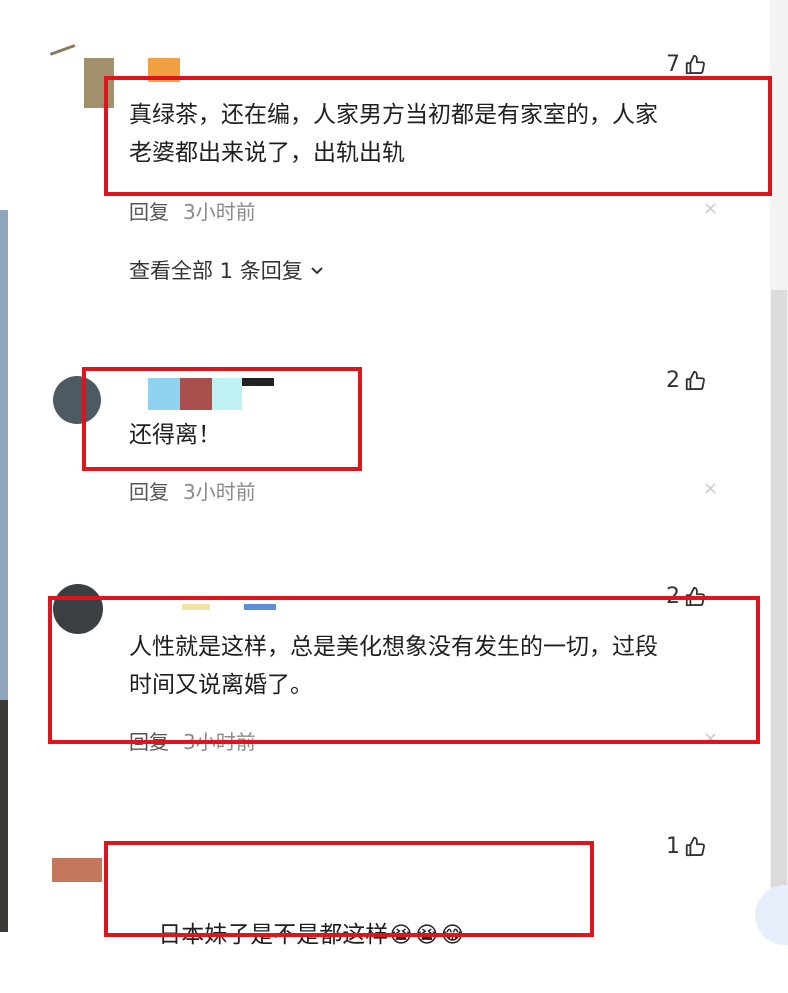 Image resolution: width=788 pixels, height=993 pixels. What do you see at coordinates (216, 271) in the screenshot?
I see `view-all-label: 查看全部 1 条回复` at bounding box center [216, 271].